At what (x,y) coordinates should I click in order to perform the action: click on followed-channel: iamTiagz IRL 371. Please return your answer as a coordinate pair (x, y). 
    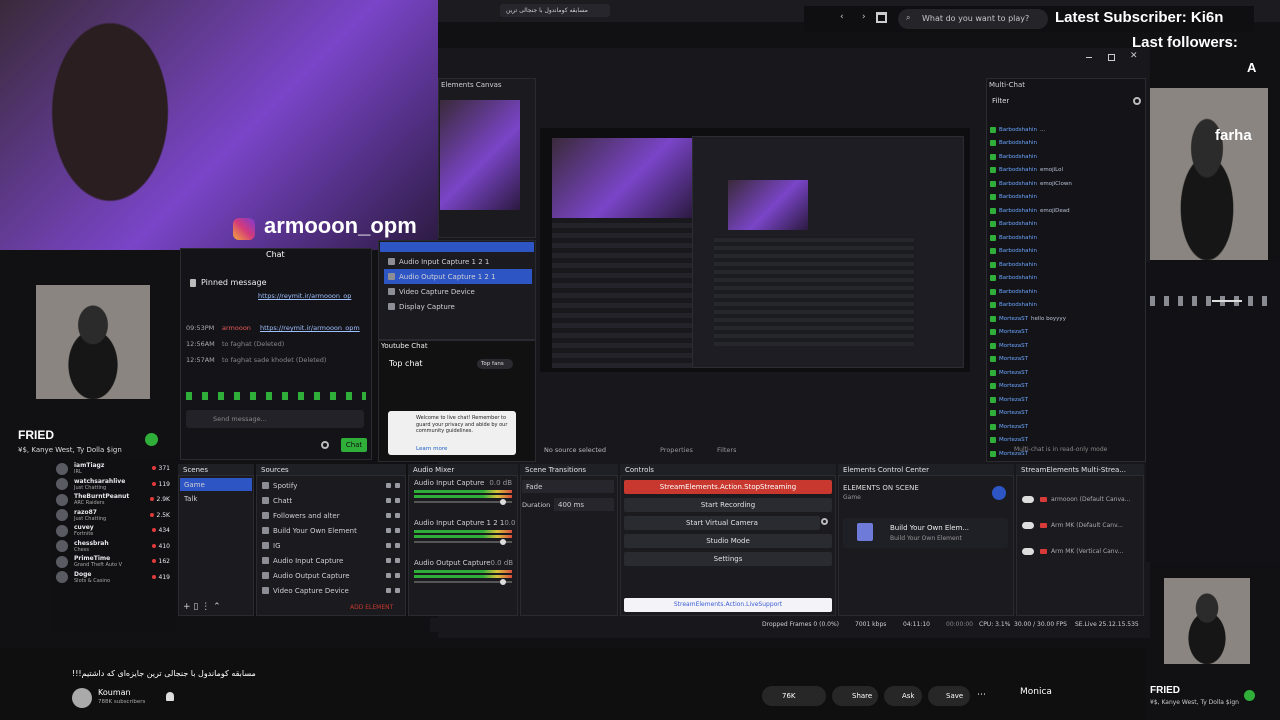
    Looking at the image, I should click on (114, 469).